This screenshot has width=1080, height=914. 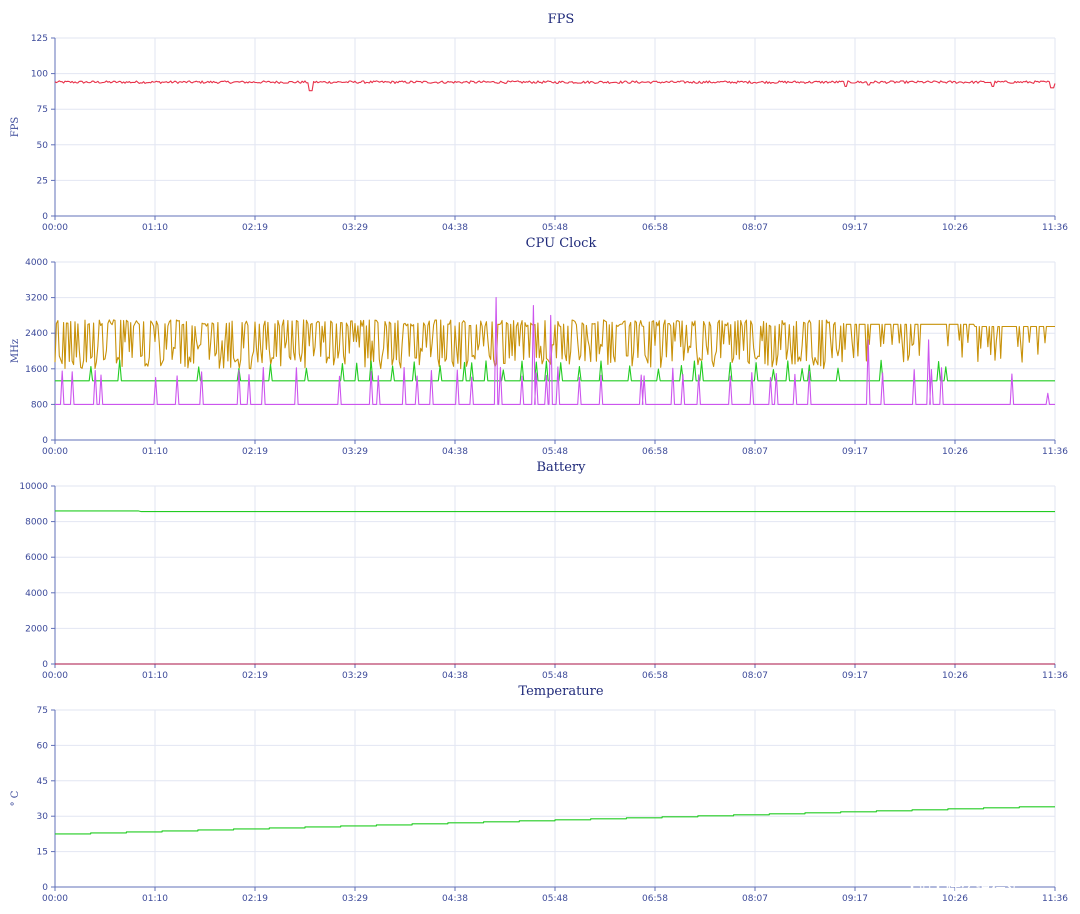 I want to click on y-tick-label: 45, so click(x=42, y=782).